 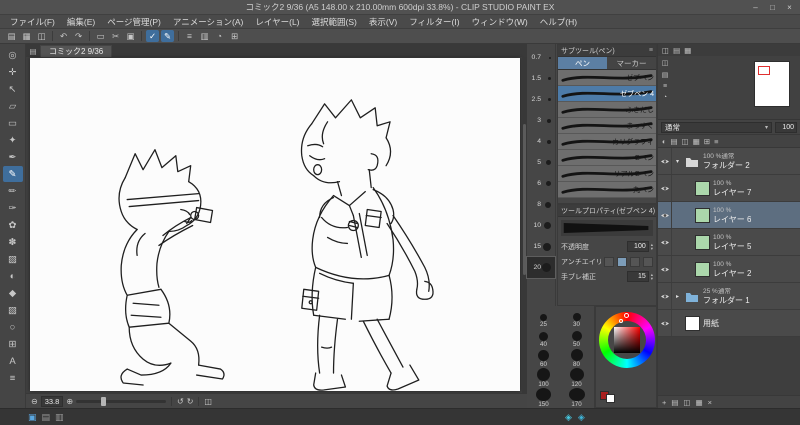 What do you see at coordinates (621, 321) in the screenshot?
I see `sv-marker` at bounding box center [621, 321].